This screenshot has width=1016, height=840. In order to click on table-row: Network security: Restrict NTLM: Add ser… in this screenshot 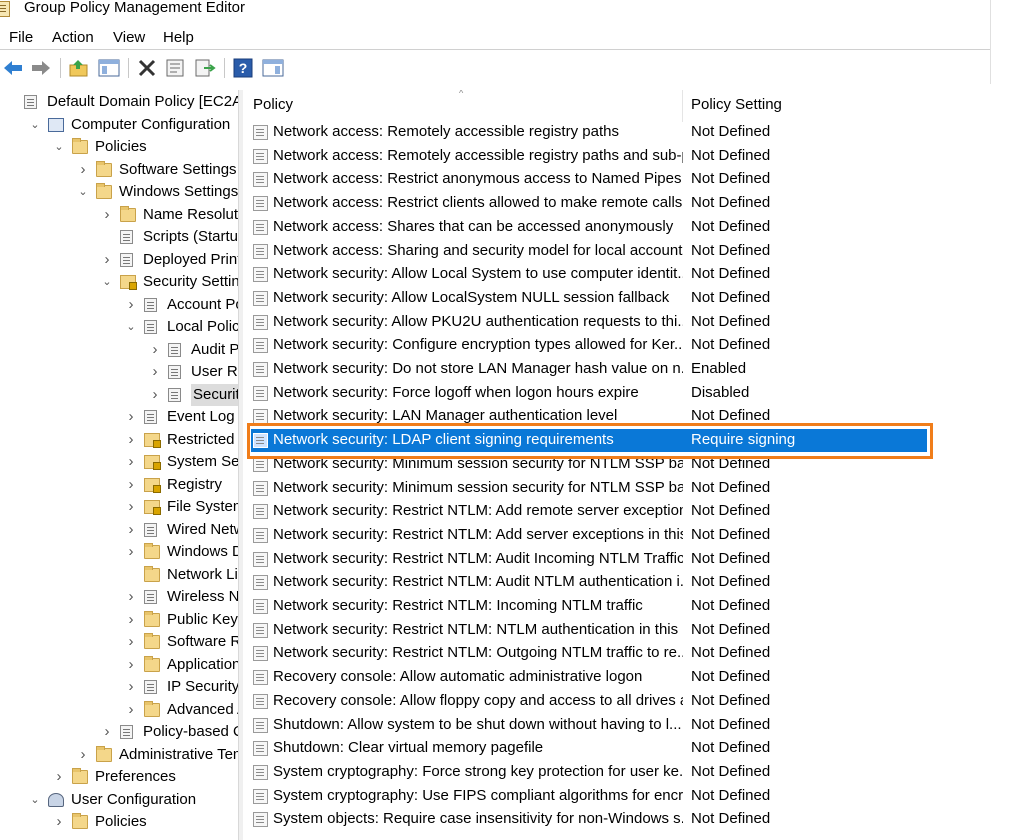, I will do `click(616, 535)`.